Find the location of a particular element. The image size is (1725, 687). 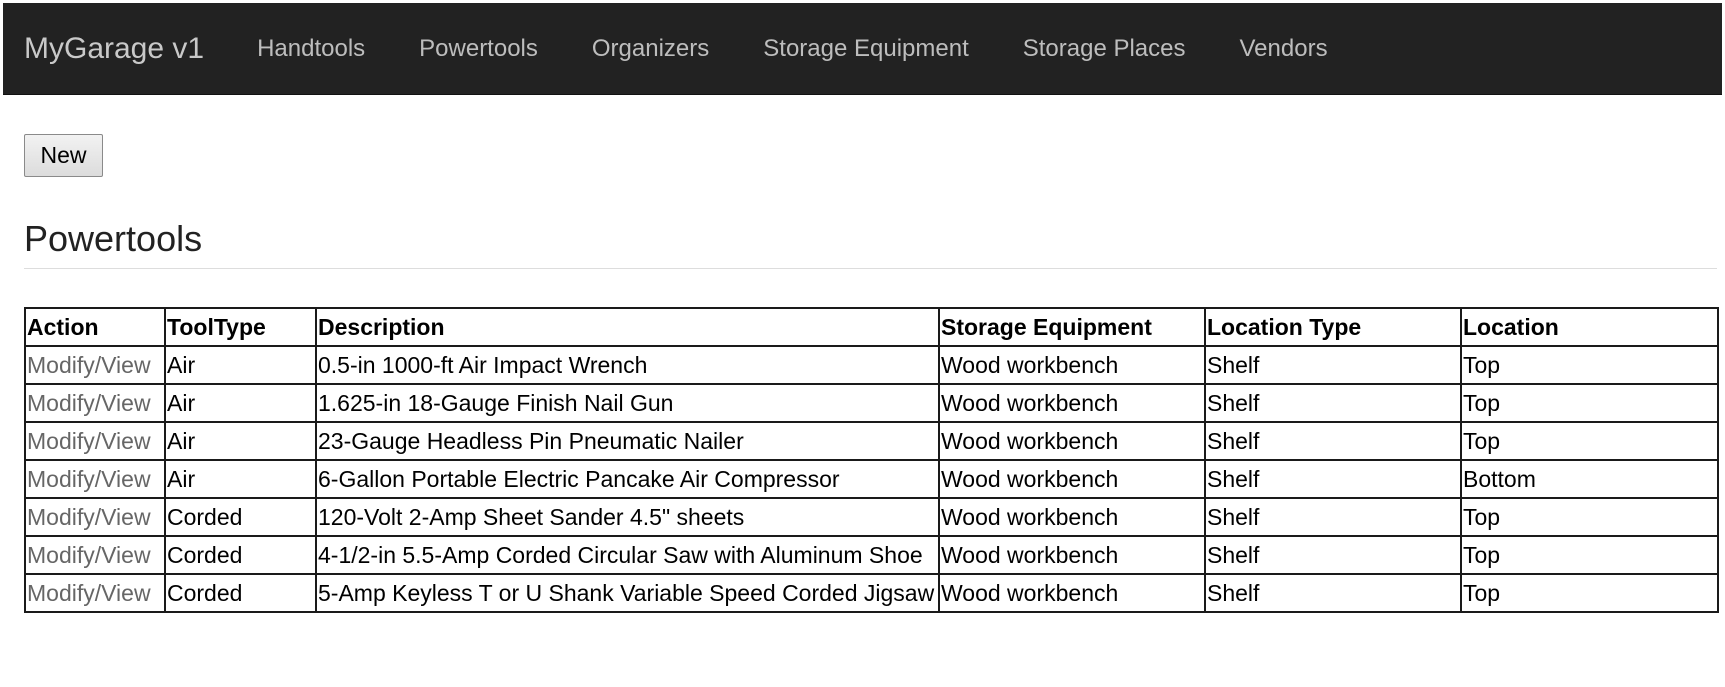

column-header-location: Location is located at coordinates (1589, 327).